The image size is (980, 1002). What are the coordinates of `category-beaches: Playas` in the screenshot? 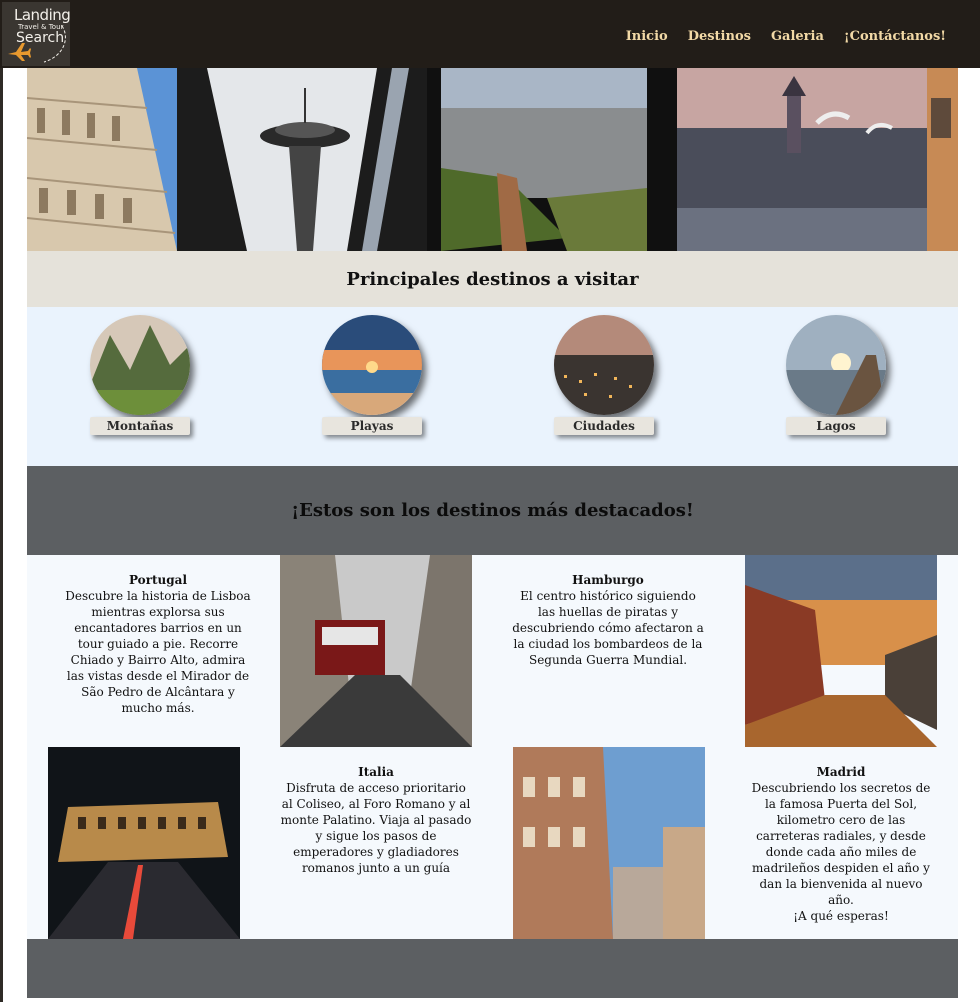 It's located at (372, 375).